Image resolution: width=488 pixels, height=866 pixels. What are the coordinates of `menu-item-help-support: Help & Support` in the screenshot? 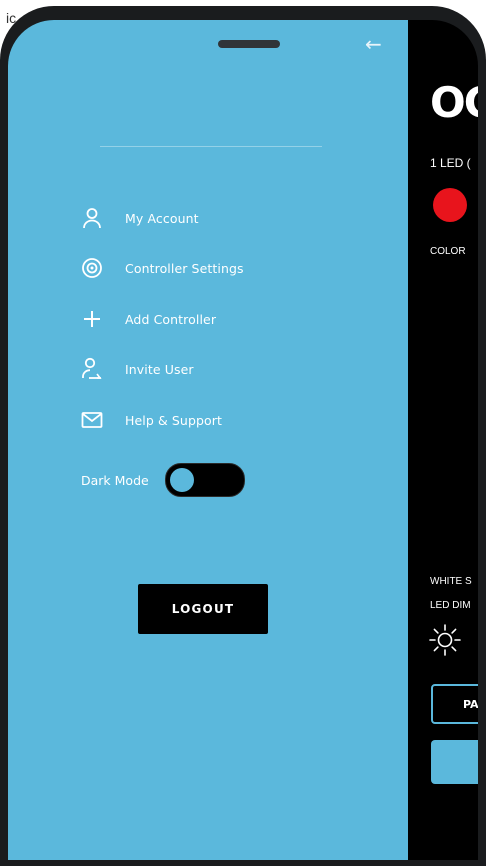 It's located at (151, 420).